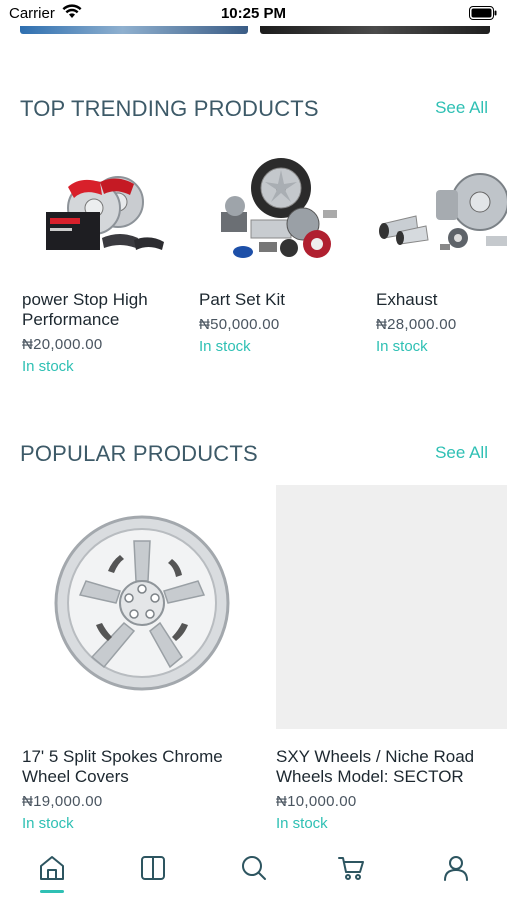 This screenshot has height=900, width=507. Describe the element at coordinates (316, 801) in the screenshot. I see `product-price: ₦10,000.00` at that location.